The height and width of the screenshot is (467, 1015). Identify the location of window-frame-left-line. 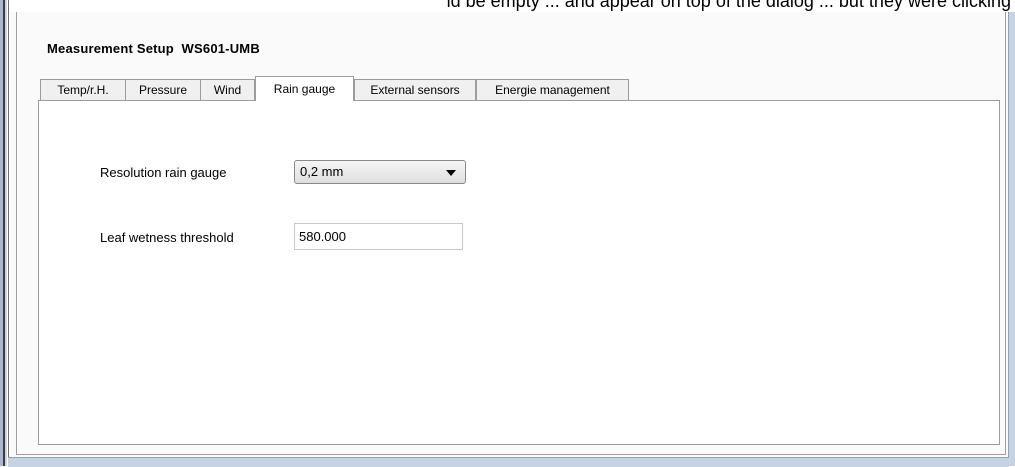
(8, 229).